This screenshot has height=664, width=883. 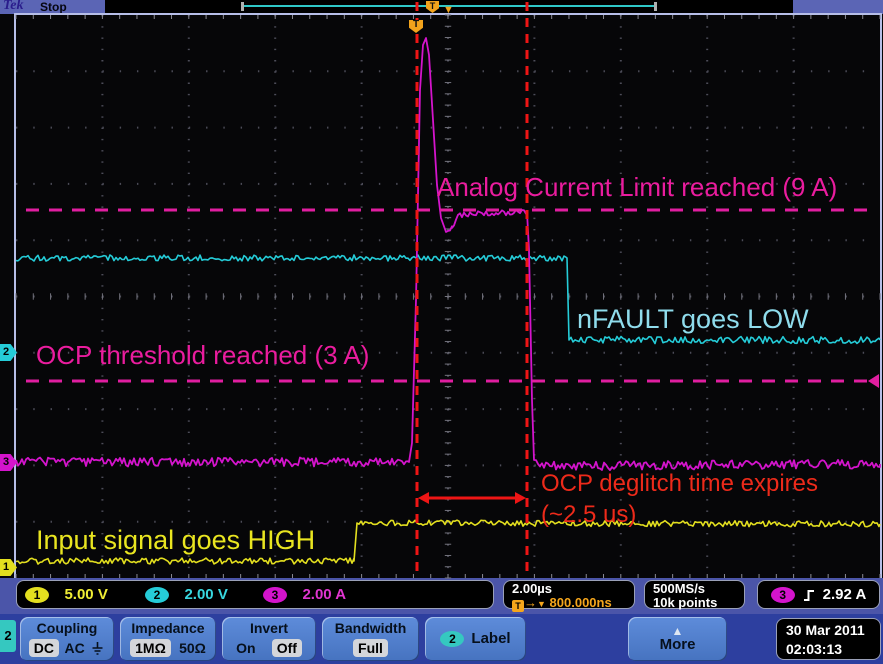 I want to click on invert-on-option: On, so click(x=245, y=648).